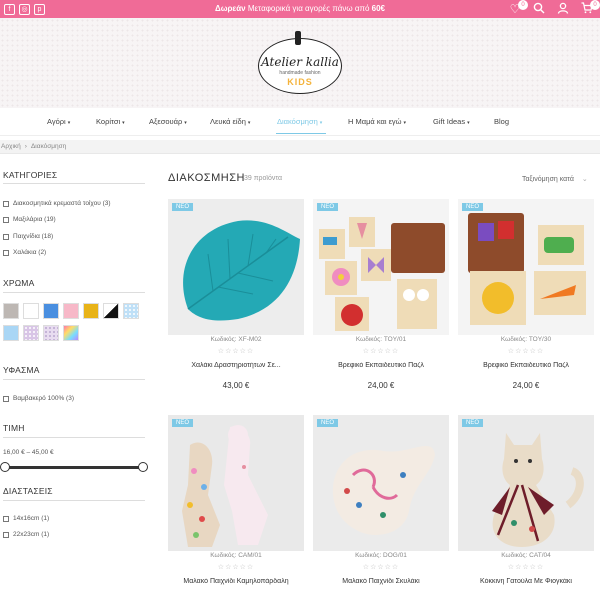 Image resolution: width=600 pixels, height=600 pixels. I want to click on color-swatch-grey, so click(11, 311).